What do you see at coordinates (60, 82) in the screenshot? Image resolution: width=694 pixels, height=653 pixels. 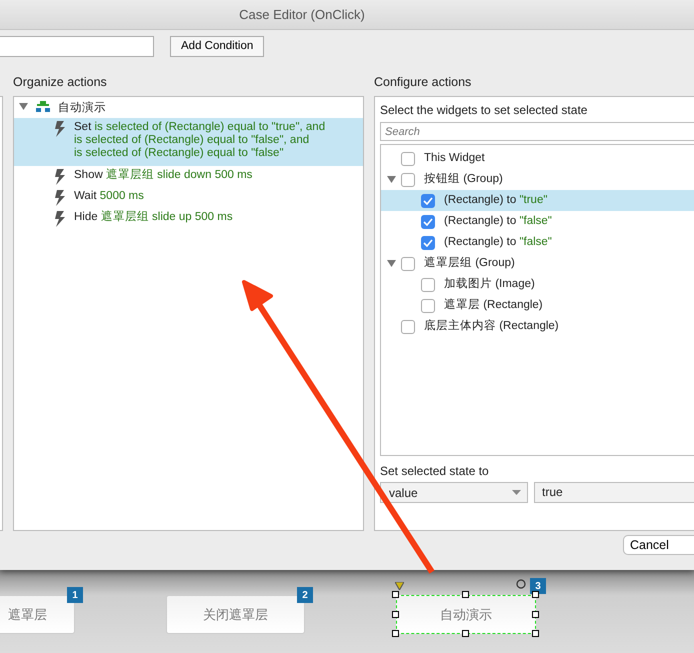 I see `section-heading: Organize actions` at bounding box center [60, 82].